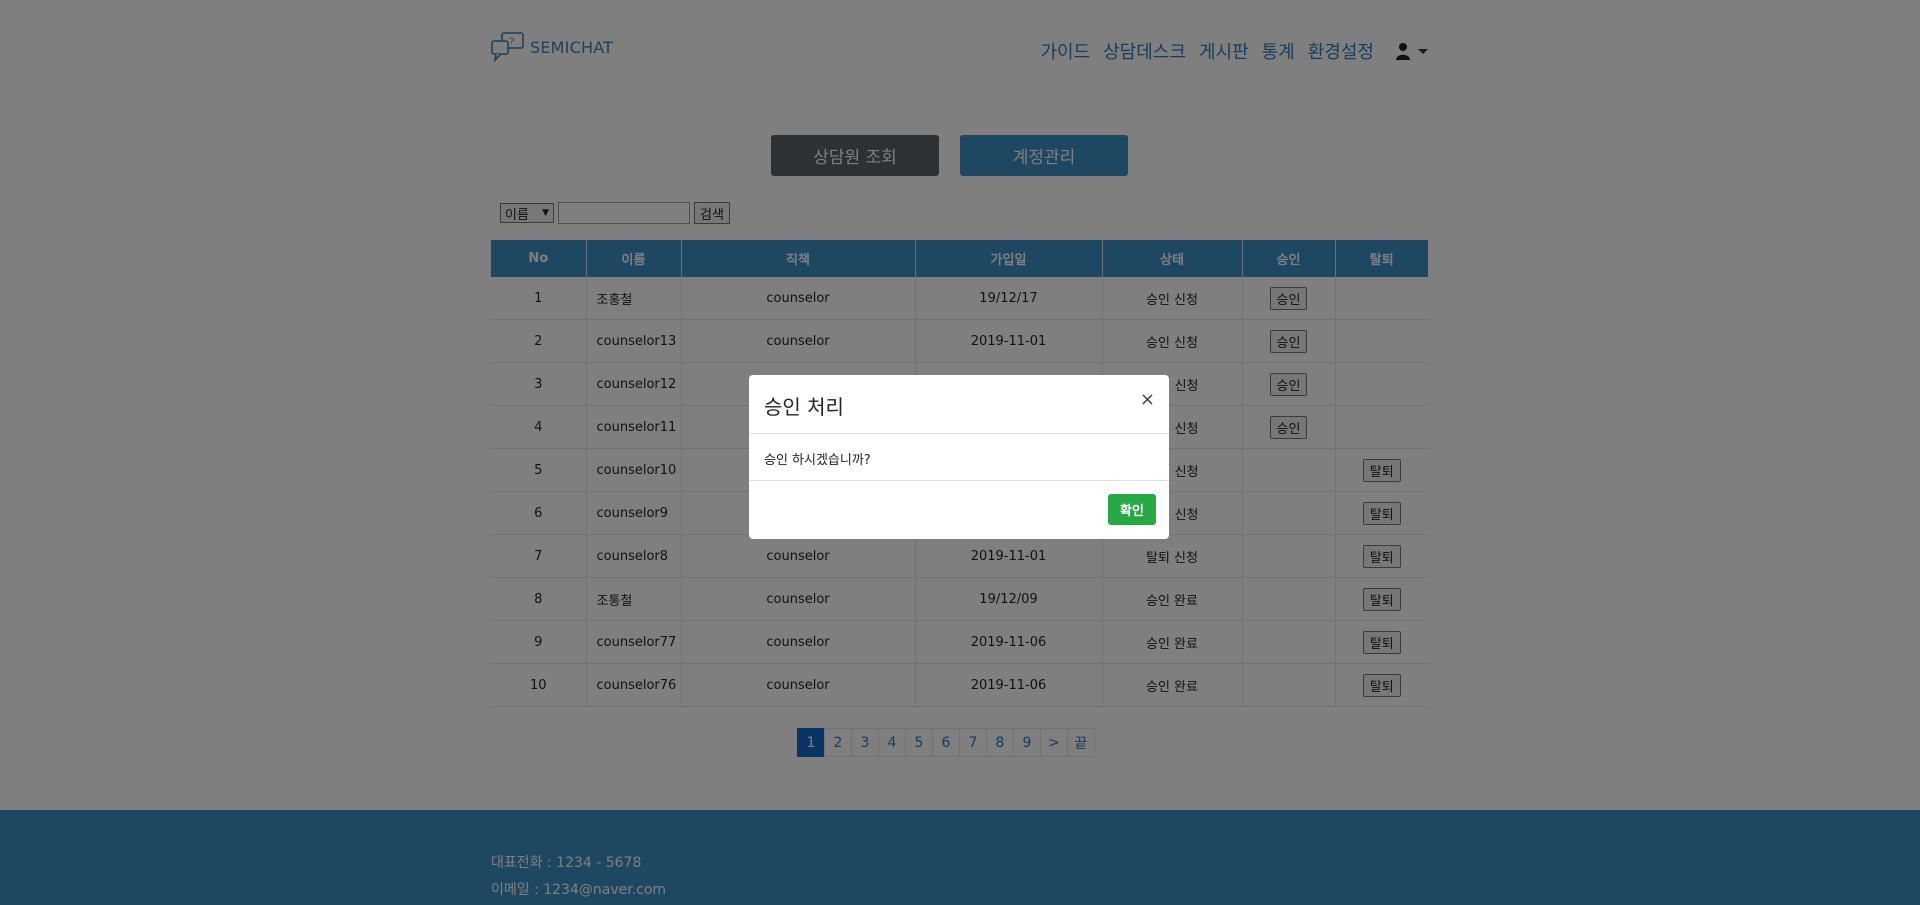 The width and height of the screenshot is (1920, 905). Describe the element at coordinates (817, 460) in the screenshot. I see `modal-message: 승인 하시겠습니까?` at that location.